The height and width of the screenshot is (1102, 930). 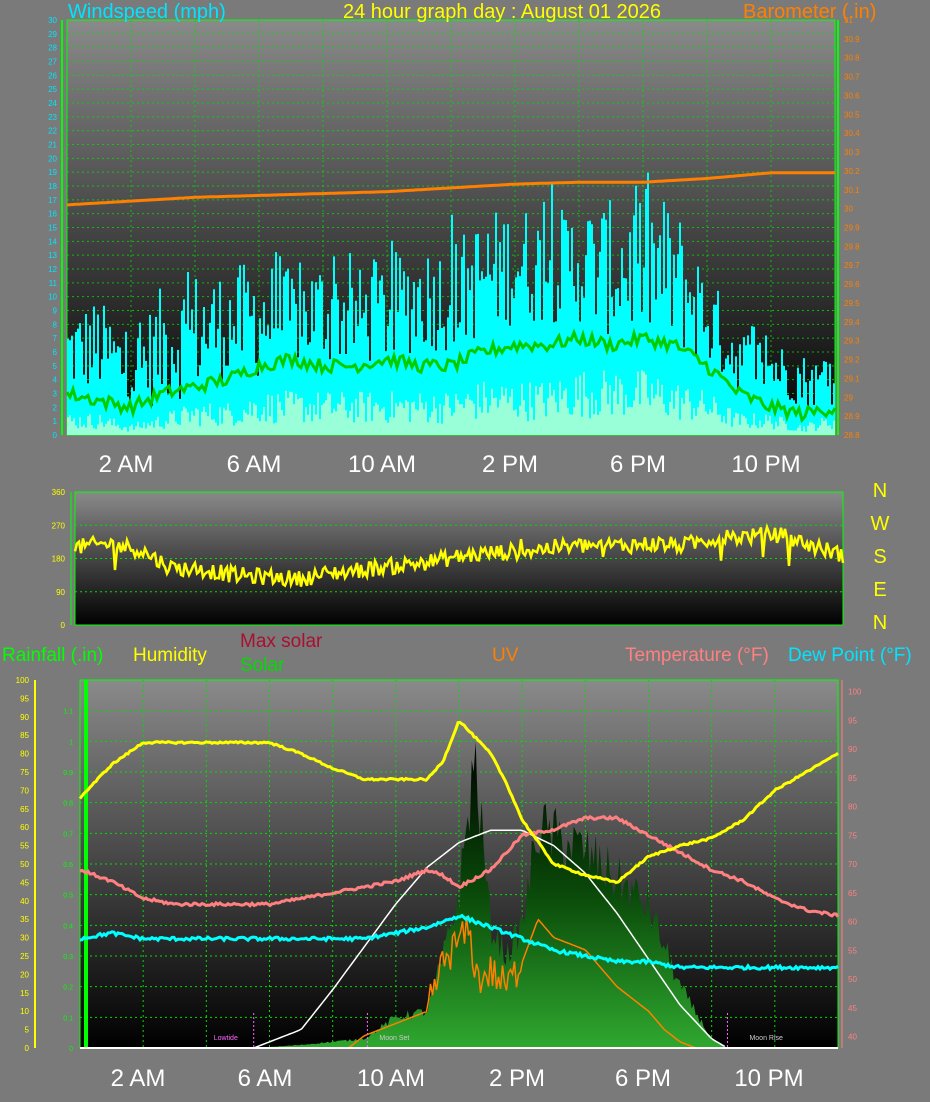 What do you see at coordinates (55, 366) in the screenshot?
I see `windspeed-tick-label: 5` at bounding box center [55, 366].